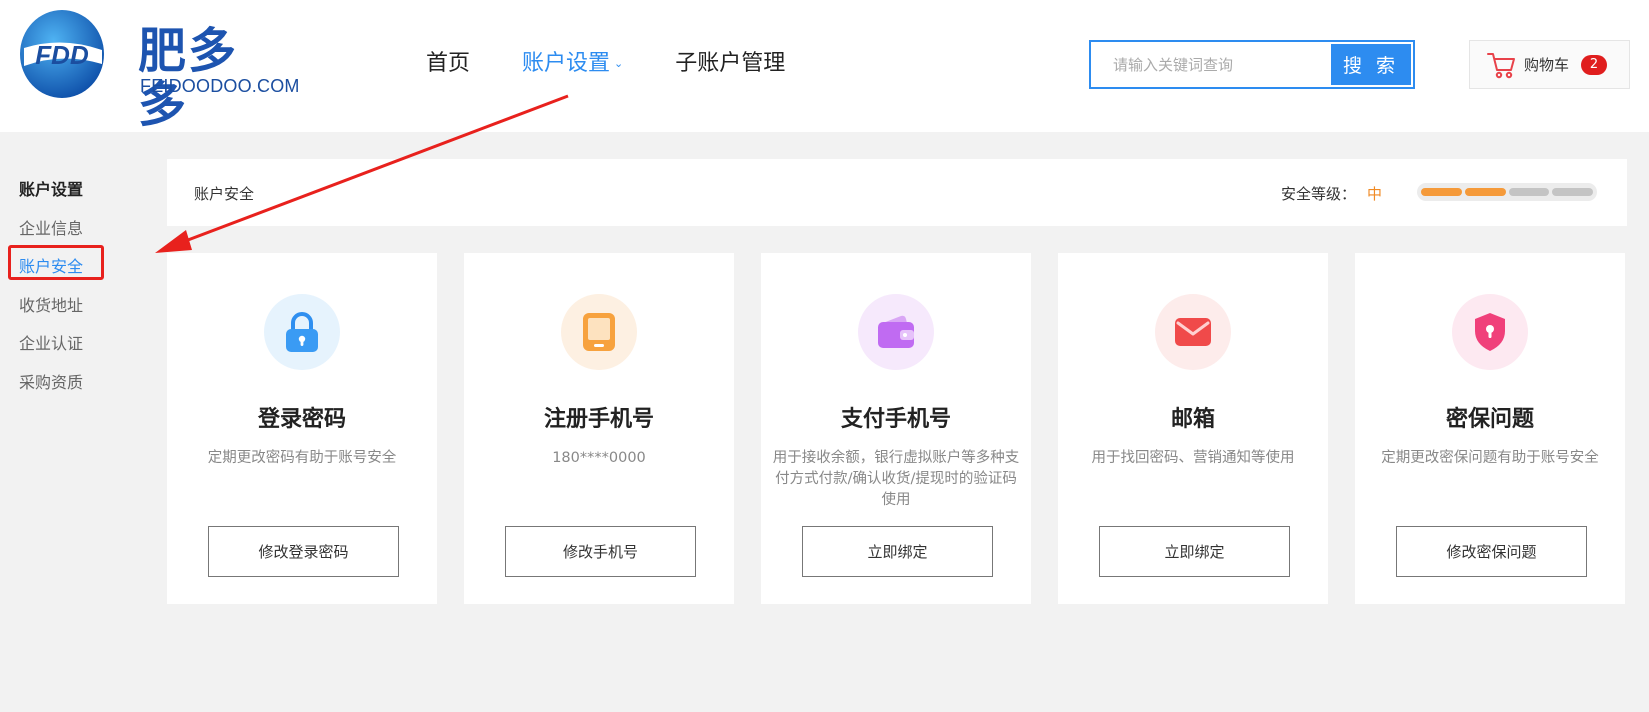  I want to click on sidebar-item-purchase-qualification: 采购资质, so click(51, 381).